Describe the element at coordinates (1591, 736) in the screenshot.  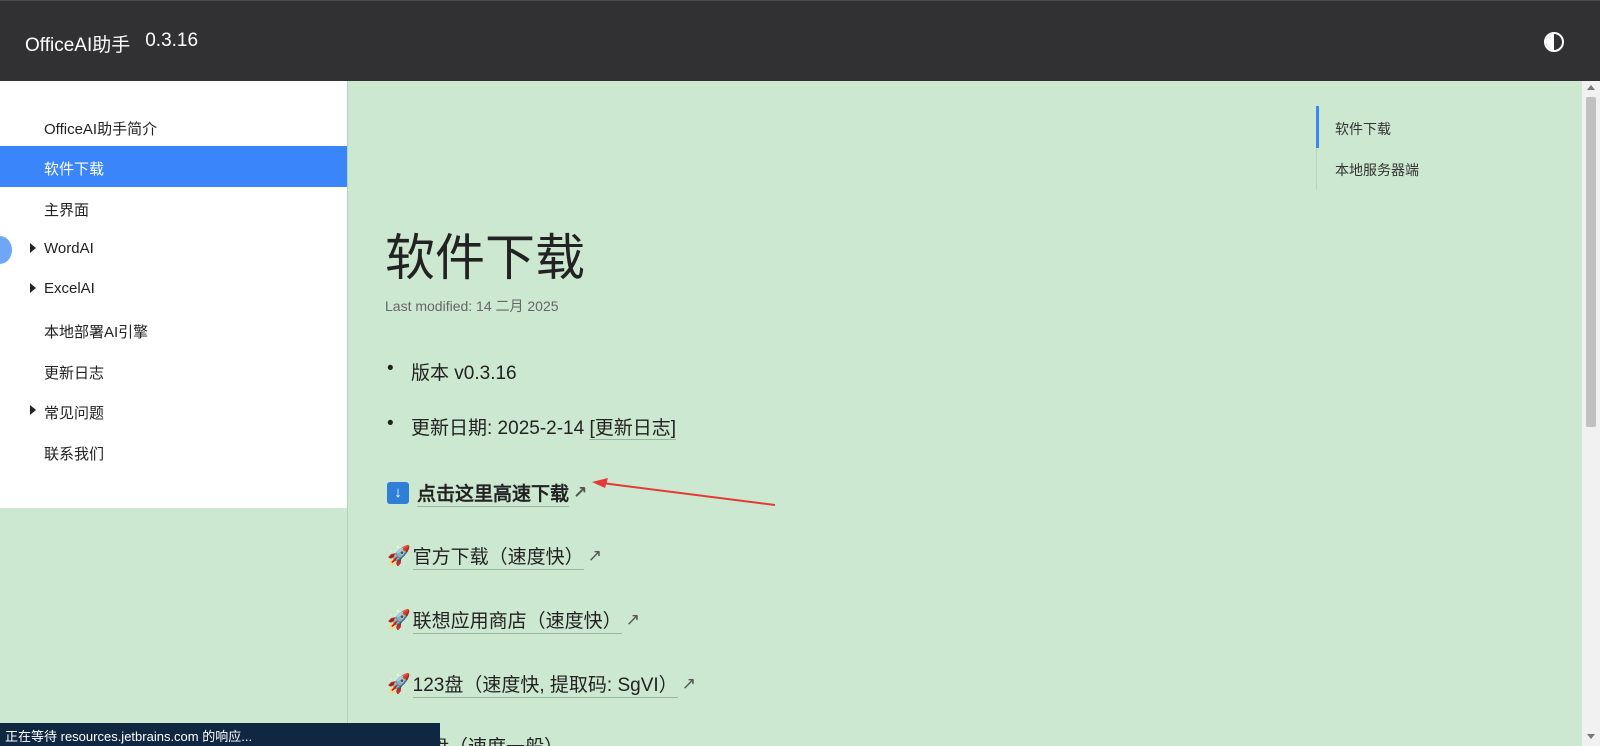
I see `scroll-down-icon` at that location.